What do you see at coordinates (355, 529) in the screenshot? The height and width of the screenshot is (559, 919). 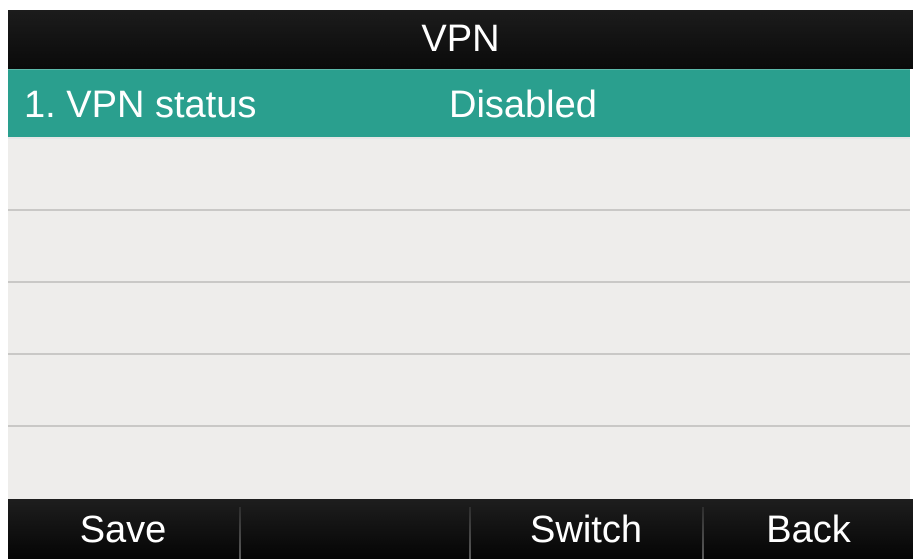 I see `softkey-2-button` at bounding box center [355, 529].